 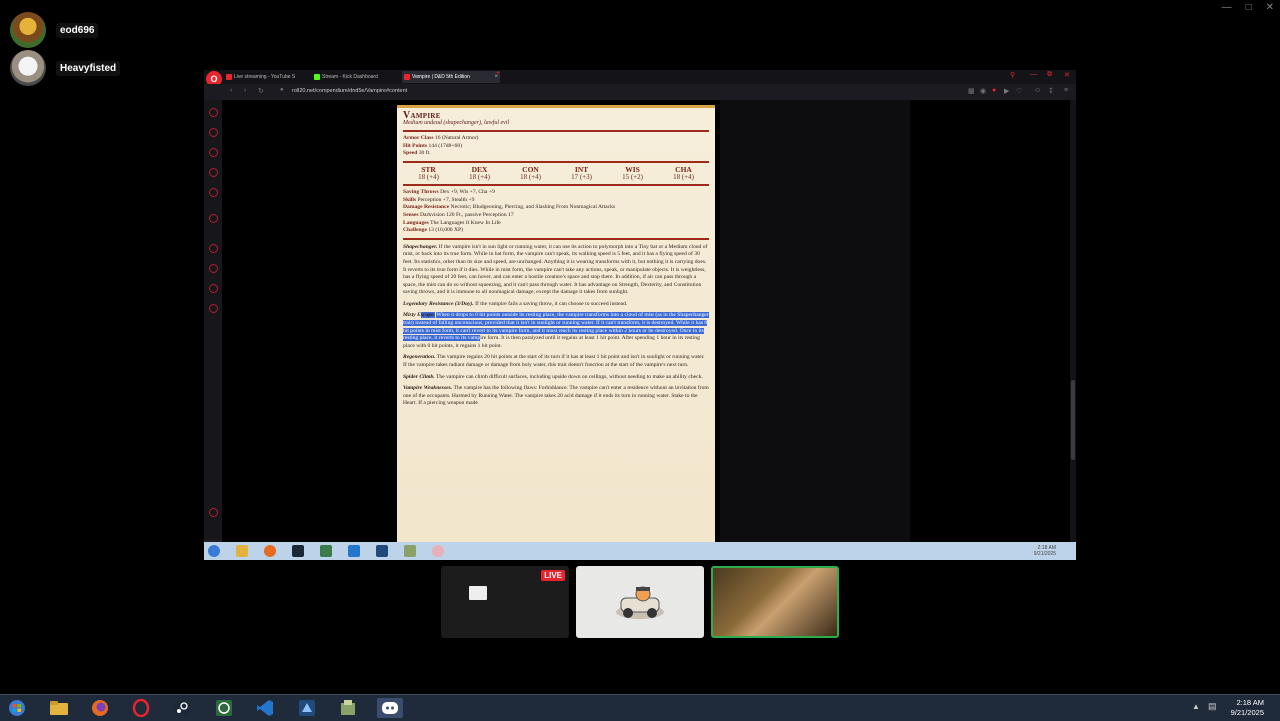 I want to click on discord-icon, so click(x=390, y=708).